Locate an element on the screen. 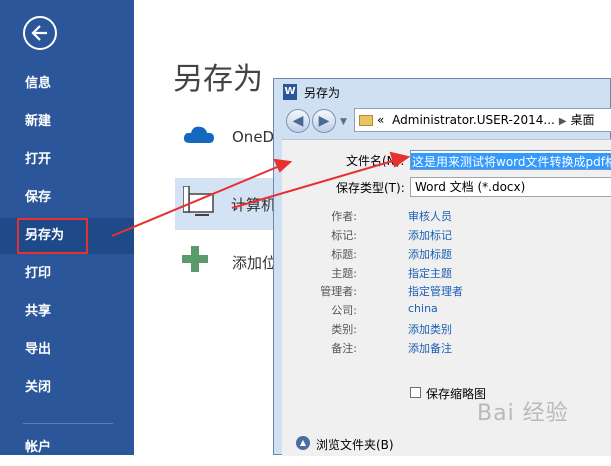 The image size is (611, 466). arrow-head-dialog is located at coordinates (283, 165).